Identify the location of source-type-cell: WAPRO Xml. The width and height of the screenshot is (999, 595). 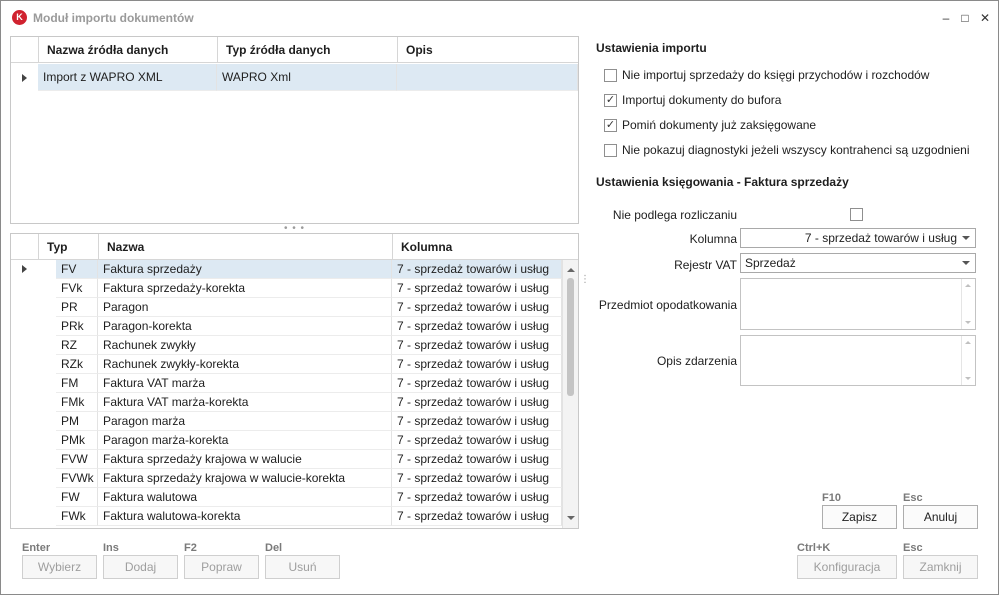
(307, 77).